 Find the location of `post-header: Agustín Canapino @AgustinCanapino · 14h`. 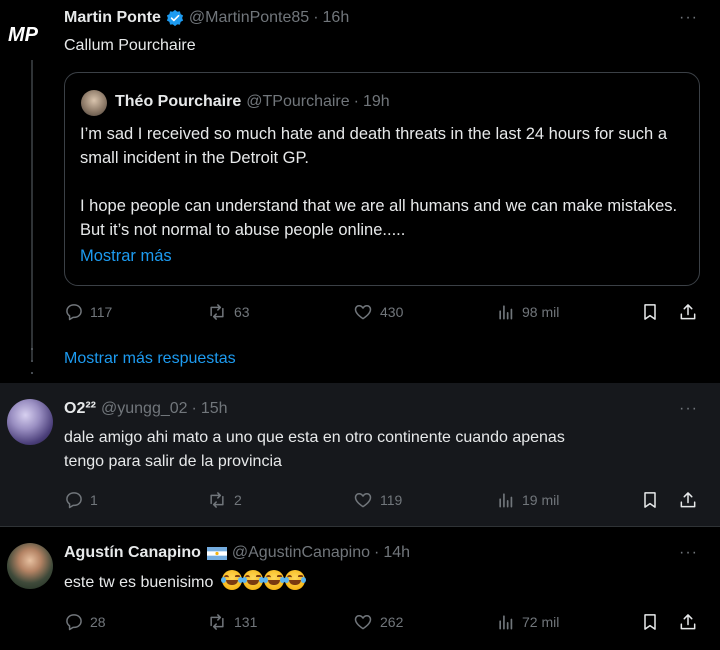

post-header: Agustín Canapino @AgustinCanapino · 14h is located at coordinates (237, 553).